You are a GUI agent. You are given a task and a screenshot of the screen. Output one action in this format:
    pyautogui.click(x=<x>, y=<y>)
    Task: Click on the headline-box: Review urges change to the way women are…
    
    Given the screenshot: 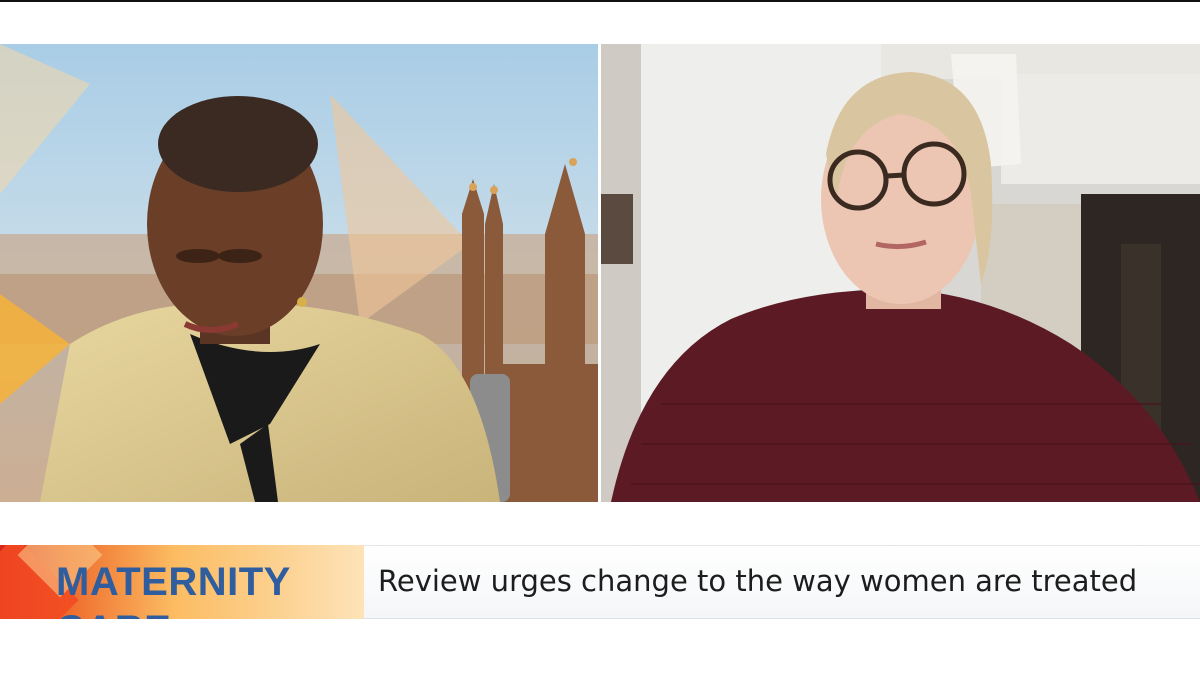 What is the action you would take?
    pyautogui.click(x=782, y=582)
    